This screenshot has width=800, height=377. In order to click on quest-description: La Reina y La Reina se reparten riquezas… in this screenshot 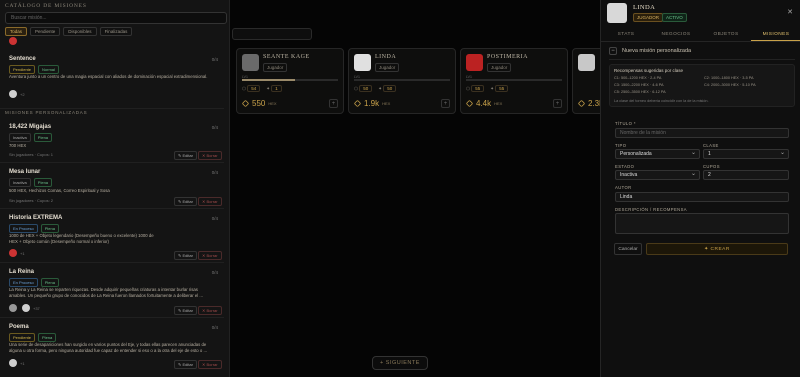, I will do `click(106, 292)`.